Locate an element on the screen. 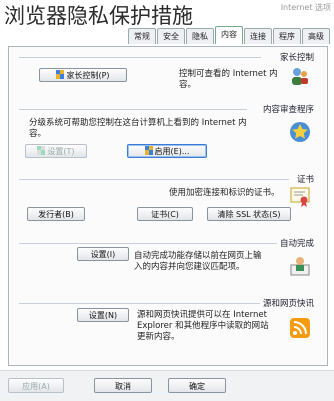  apply-button: 应用(A) is located at coordinates (36, 385).